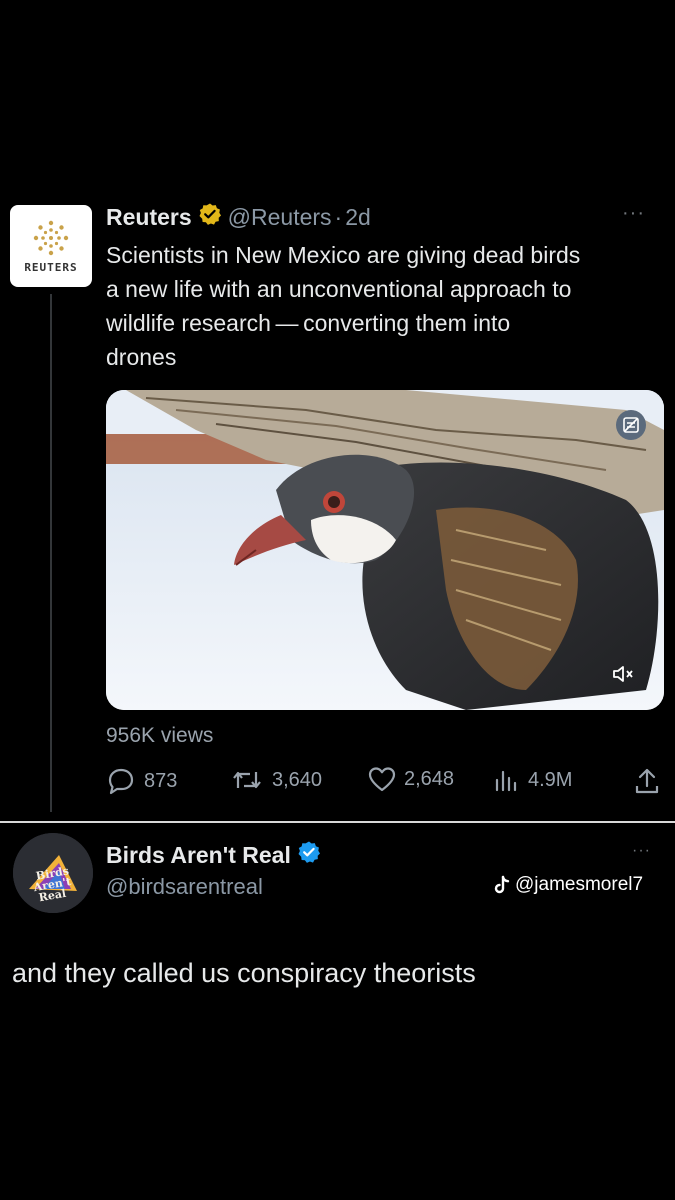  I want to click on tweet-text-line: drones, so click(141, 357).